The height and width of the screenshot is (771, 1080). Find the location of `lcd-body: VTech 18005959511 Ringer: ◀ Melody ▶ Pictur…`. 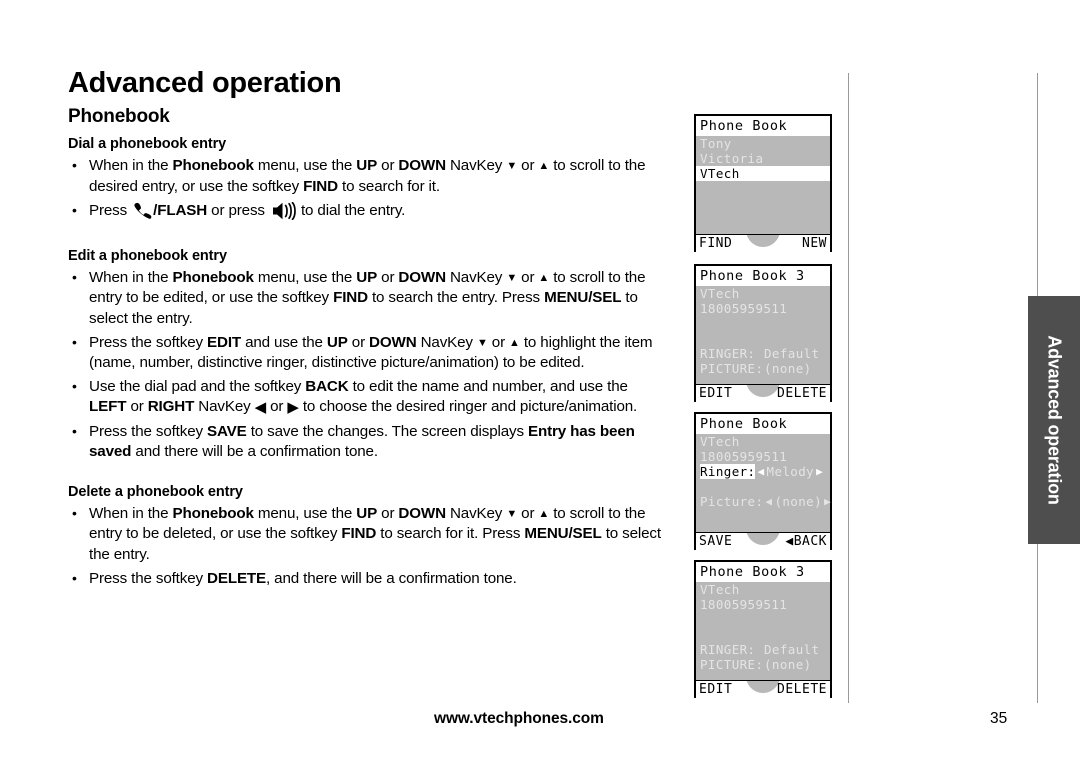

lcd-body: VTech 18005959511 Ringer: ◀ Melody ▶ Pictur… is located at coordinates (763, 483).